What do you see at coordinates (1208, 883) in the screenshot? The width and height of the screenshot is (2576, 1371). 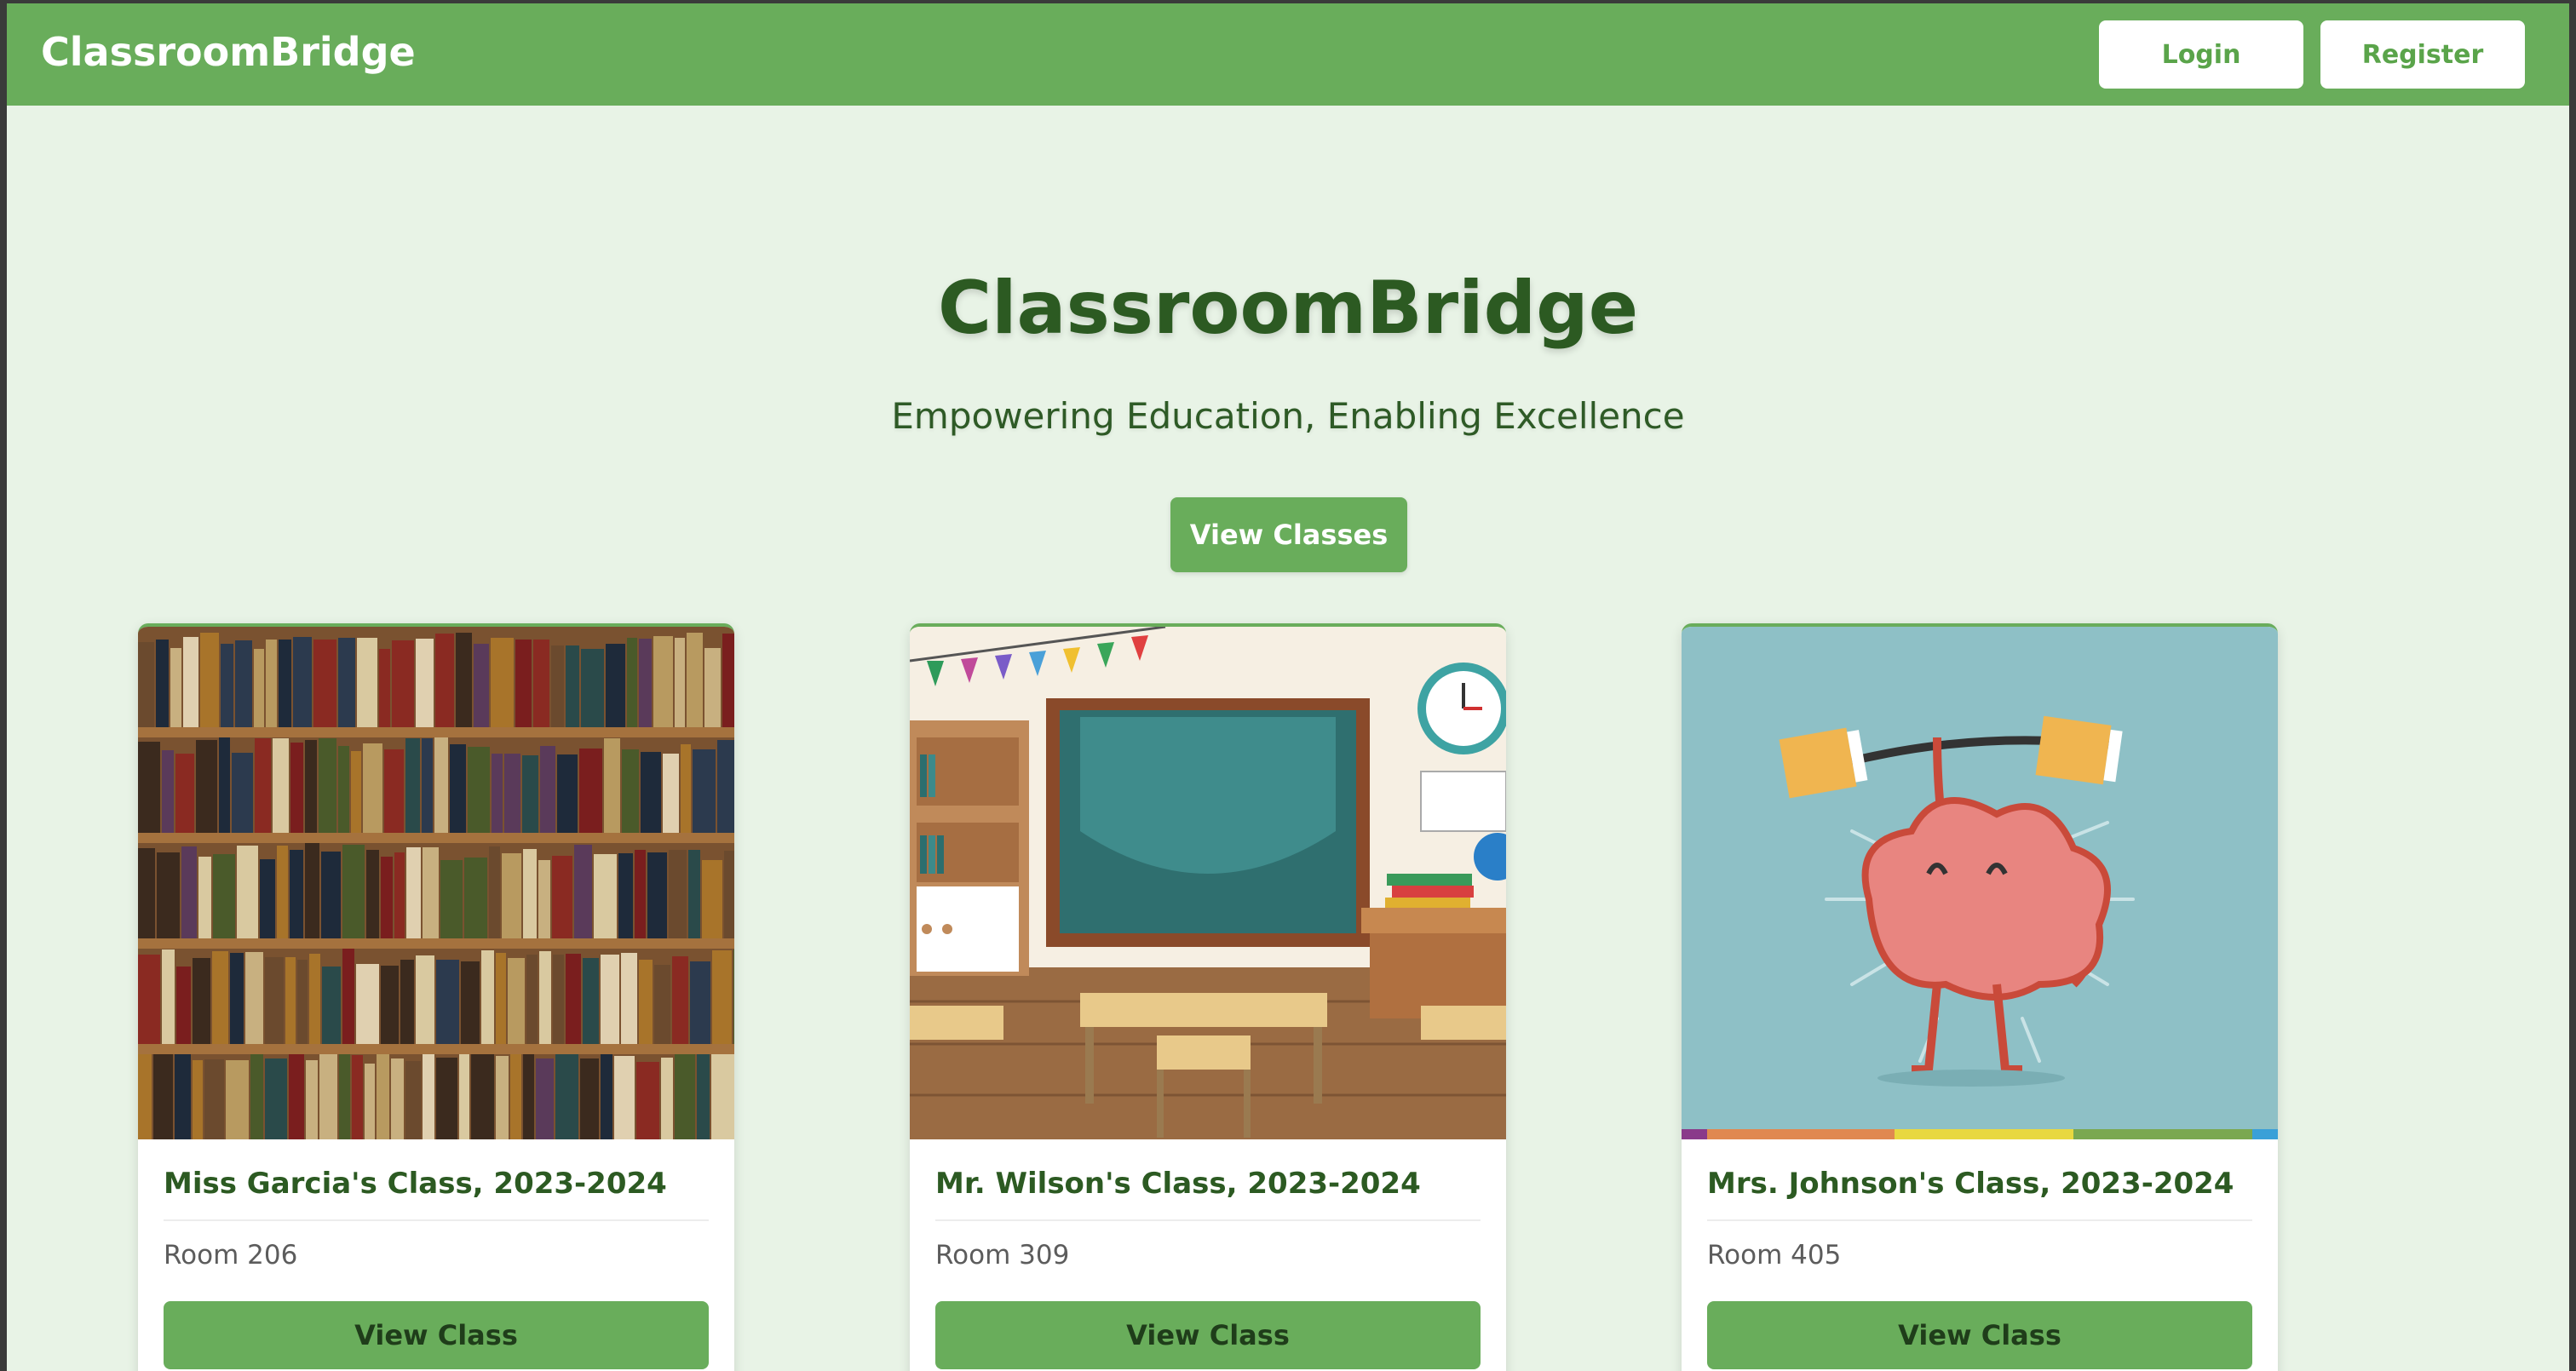 I see `classroom-image` at bounding box center [1208, 883].